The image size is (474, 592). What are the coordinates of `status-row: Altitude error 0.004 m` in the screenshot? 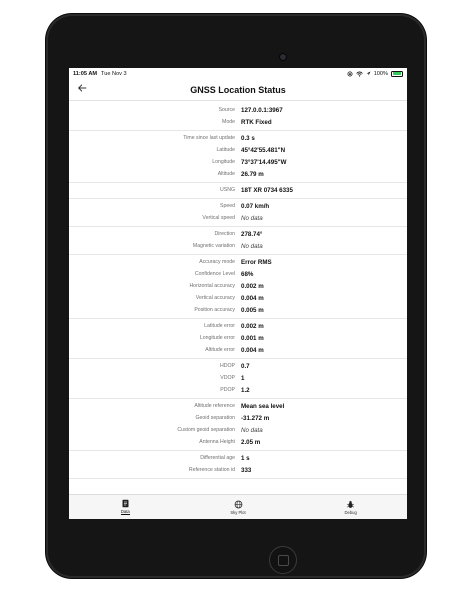 It's located at (238, 350).